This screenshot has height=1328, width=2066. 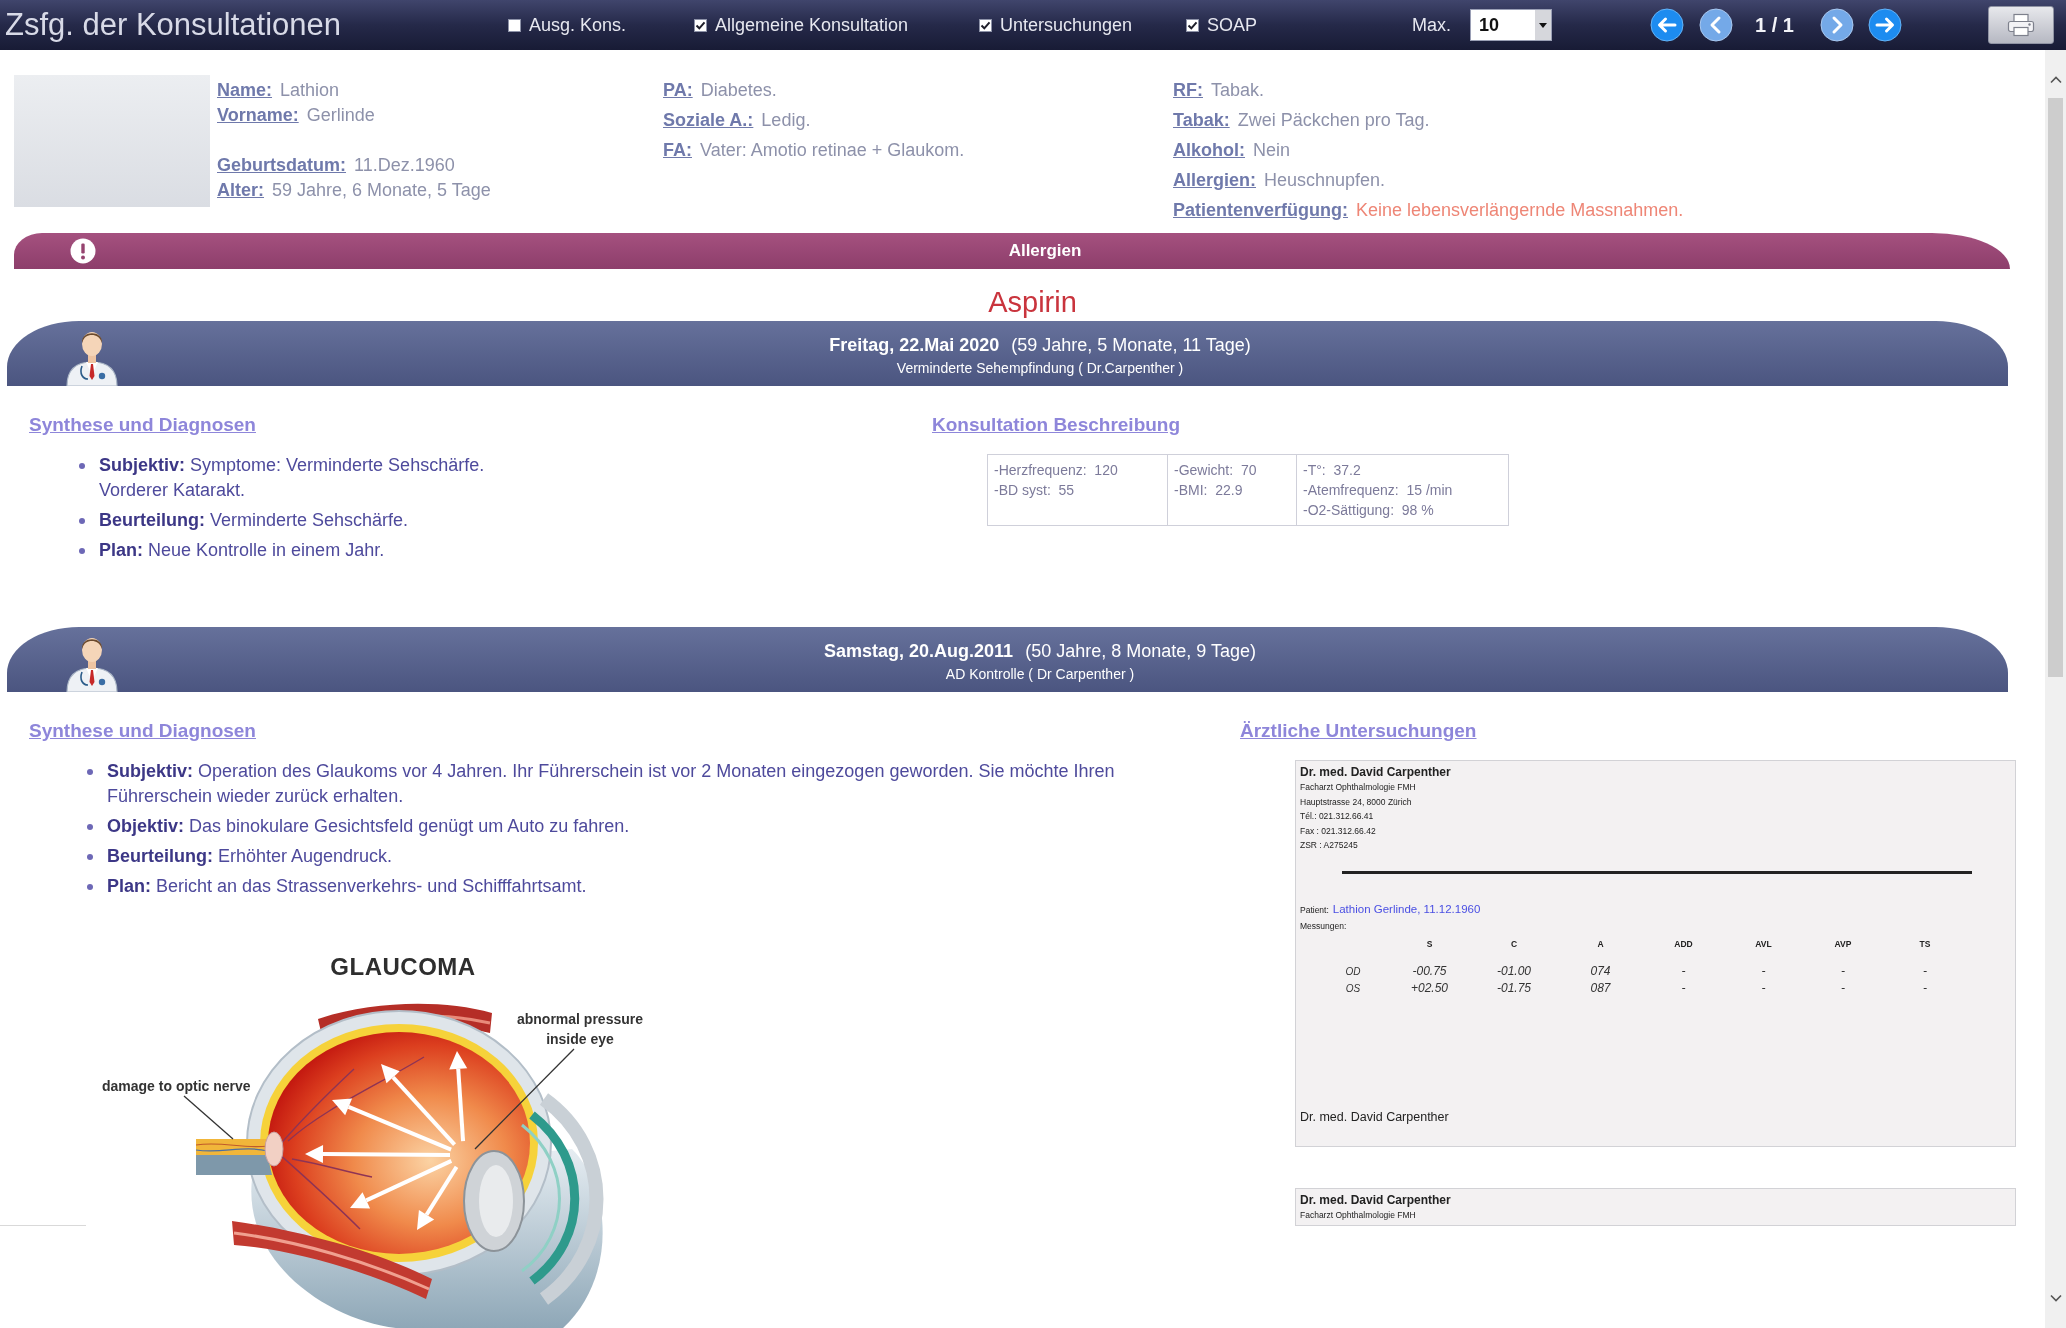 What do you see at coordinates (173, 24) in the screenshot?
I see `window-title: Zsfg. der Konsultationen` at bounding box center [173, 24].